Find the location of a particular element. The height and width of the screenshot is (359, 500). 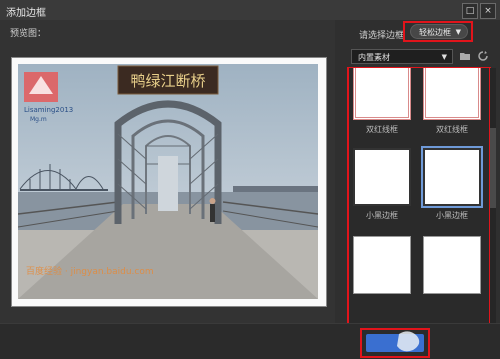

frame-type-select: 轻松边框 ▼ is located at coordinates (439, 31).